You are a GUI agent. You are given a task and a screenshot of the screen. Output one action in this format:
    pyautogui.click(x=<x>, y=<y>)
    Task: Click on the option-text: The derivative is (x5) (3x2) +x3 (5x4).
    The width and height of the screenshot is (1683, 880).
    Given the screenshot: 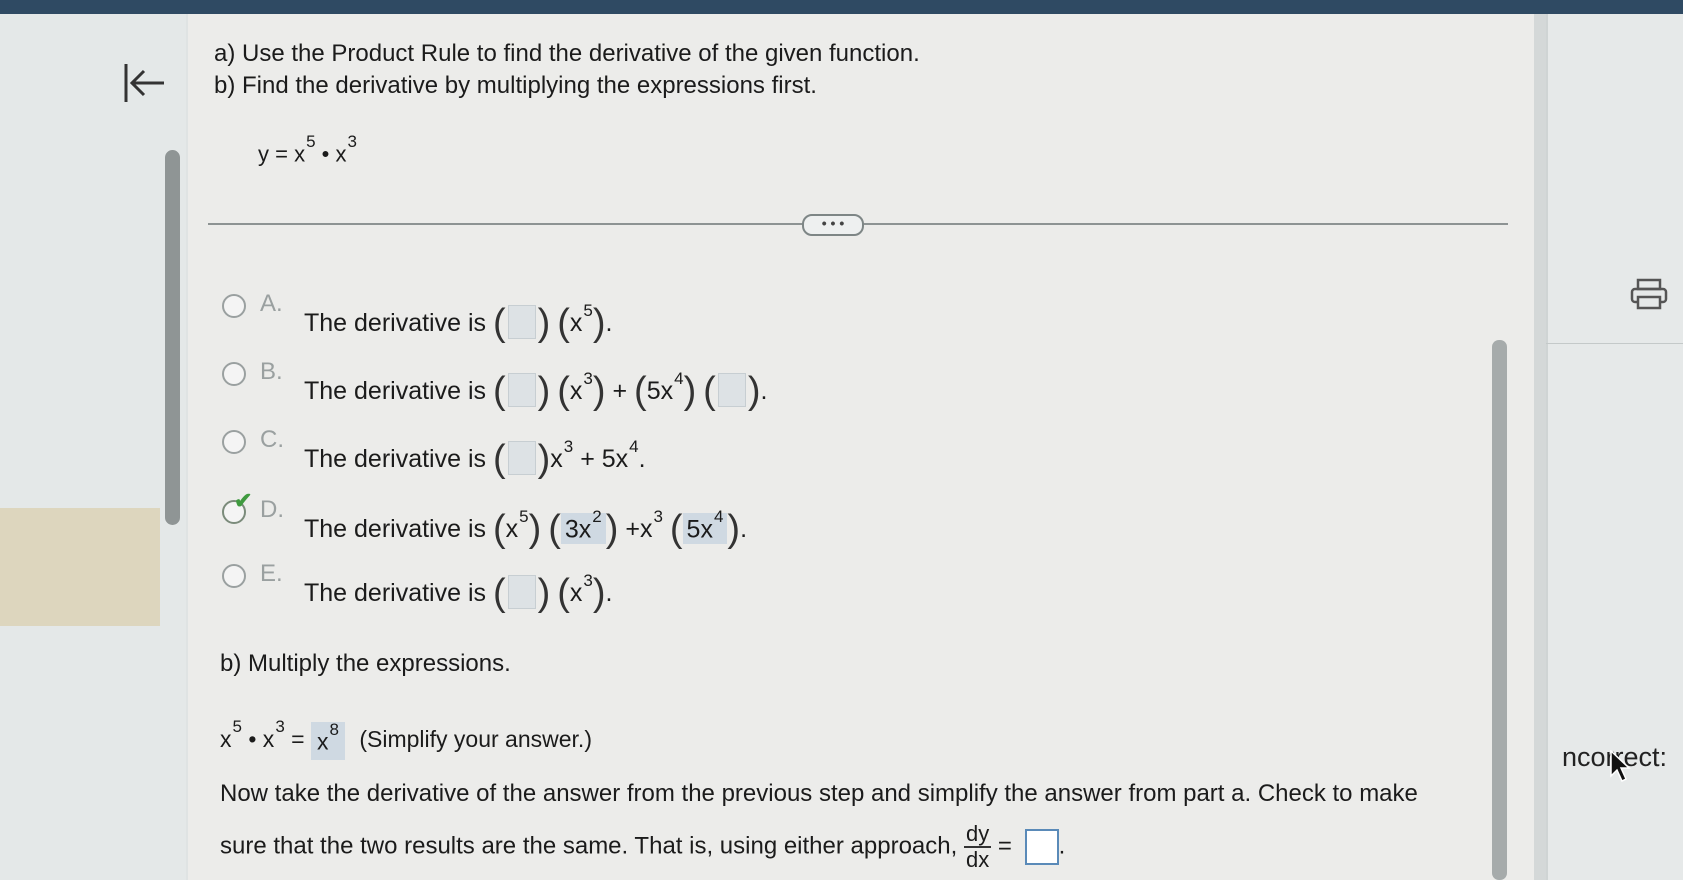 What is the action you would take?
    pyautogui.click(x=526, y=528)
    